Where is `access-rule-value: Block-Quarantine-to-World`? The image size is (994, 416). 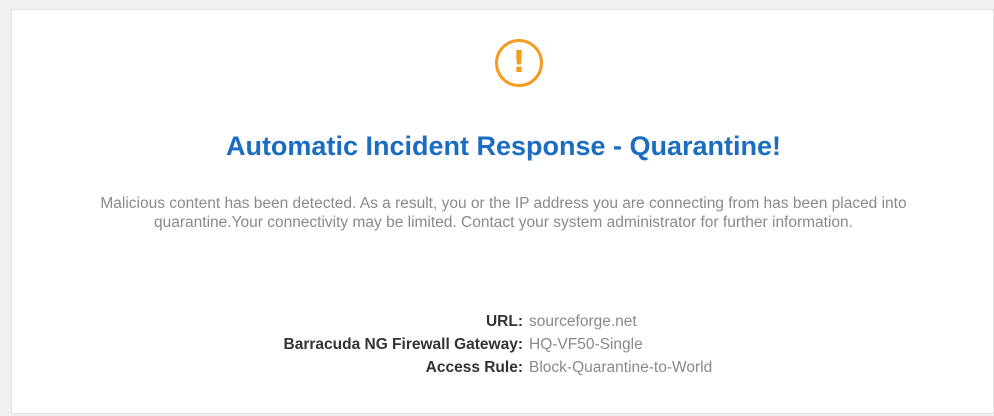
access-rule-value: Block-Quarantine-to-World is located at coordinates (621, 367).